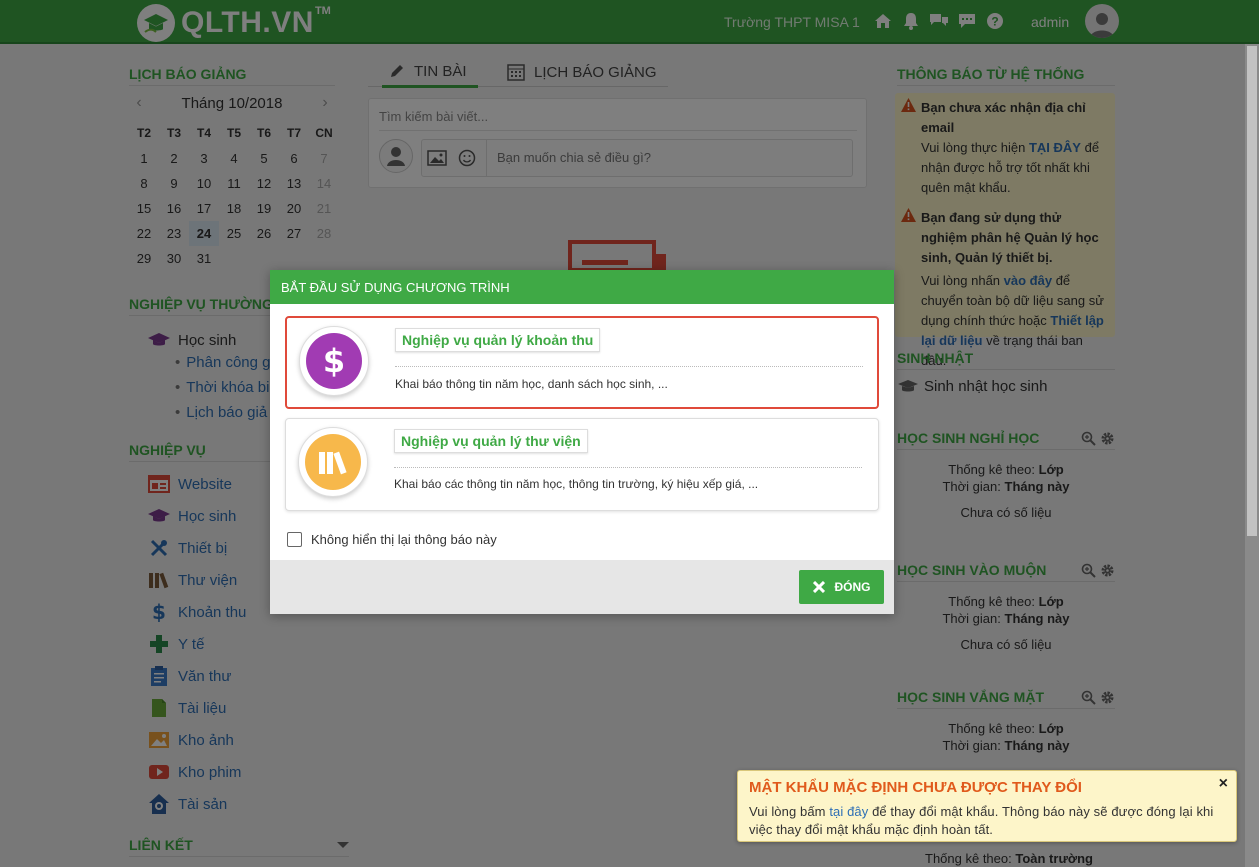  What do you see at coordinates (404, 539) in the screenshot?
I see `dont-show-again-label: Không hiển thị lại thông báo này` at bounding box center [404, 539].